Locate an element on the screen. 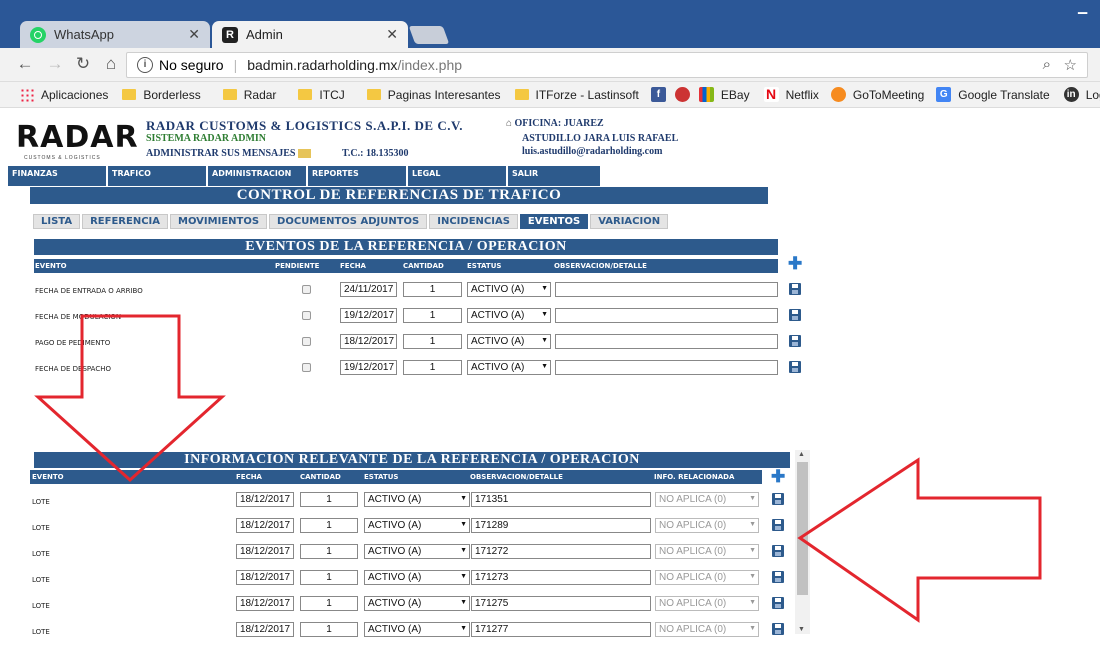 Image resolution: width=1100 pixels, height=662 pixels. tab-referencia: REFERENCIA is located at coordinates (125, 221).